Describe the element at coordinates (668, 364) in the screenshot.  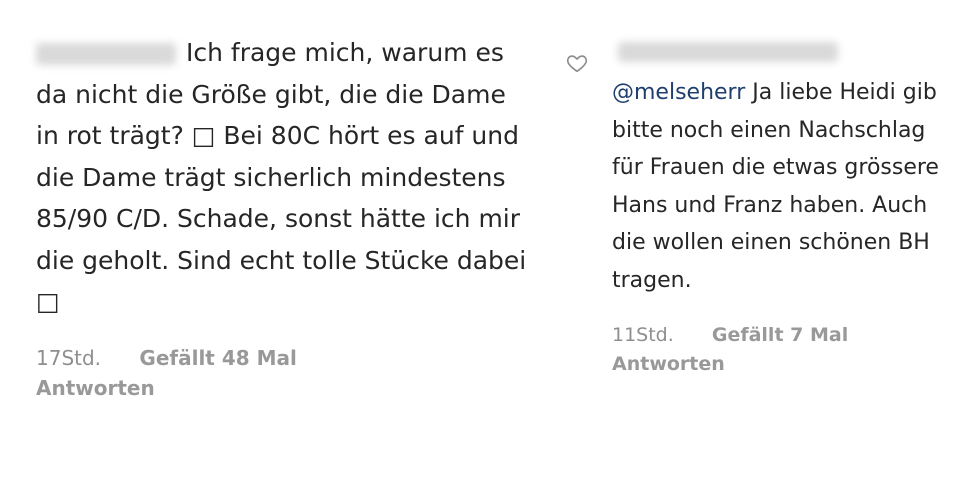
I see `comment-2-reply-button: Antworten` at that location.